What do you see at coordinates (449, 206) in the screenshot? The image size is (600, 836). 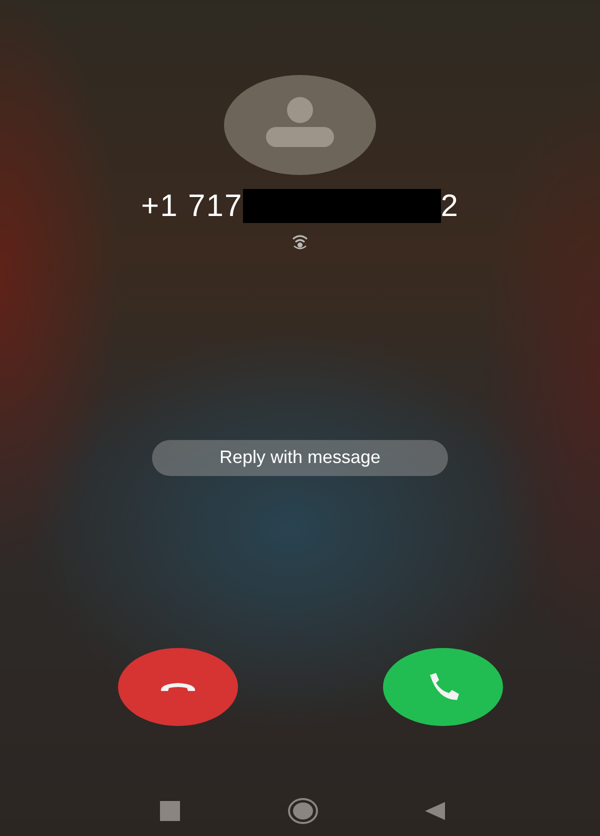 I see `phone-number: 2` at bounding box center [449, 206].